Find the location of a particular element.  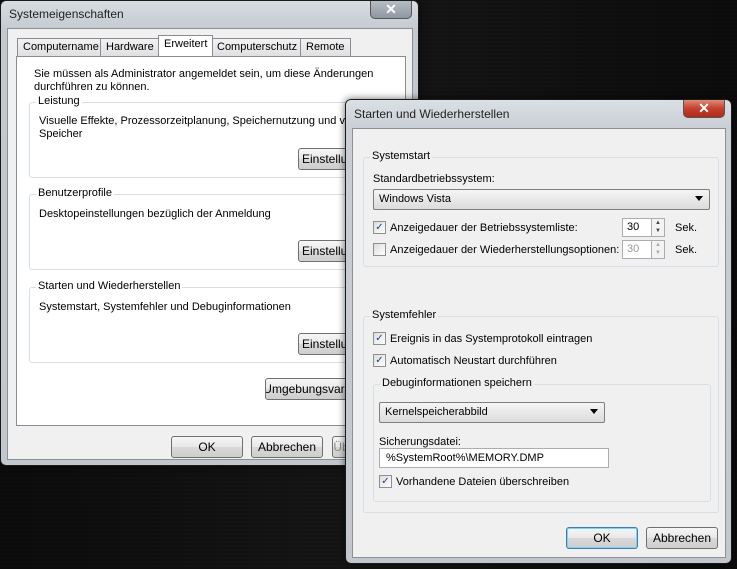

show-recovery-spinner: ▲ ▼ is located at coordinates (658, 249).